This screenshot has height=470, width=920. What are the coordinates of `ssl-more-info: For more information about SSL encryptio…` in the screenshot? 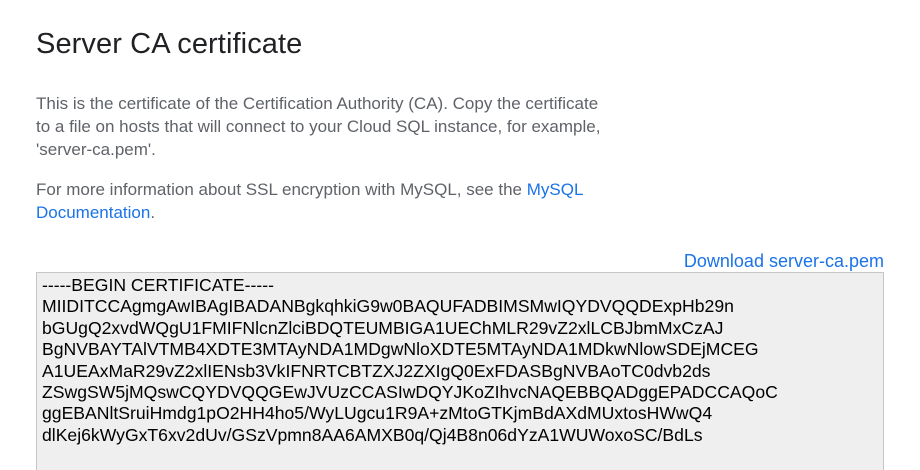 It's located at (386, 201).